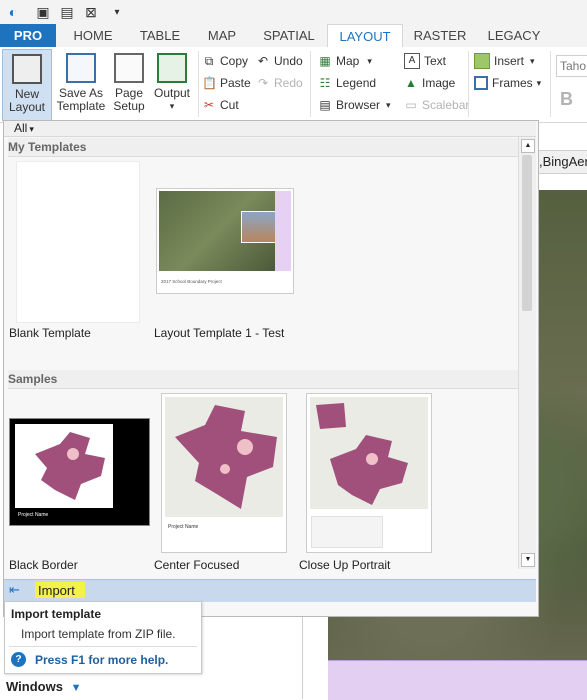  I want to click on bold-button: B, so click(566, 99).